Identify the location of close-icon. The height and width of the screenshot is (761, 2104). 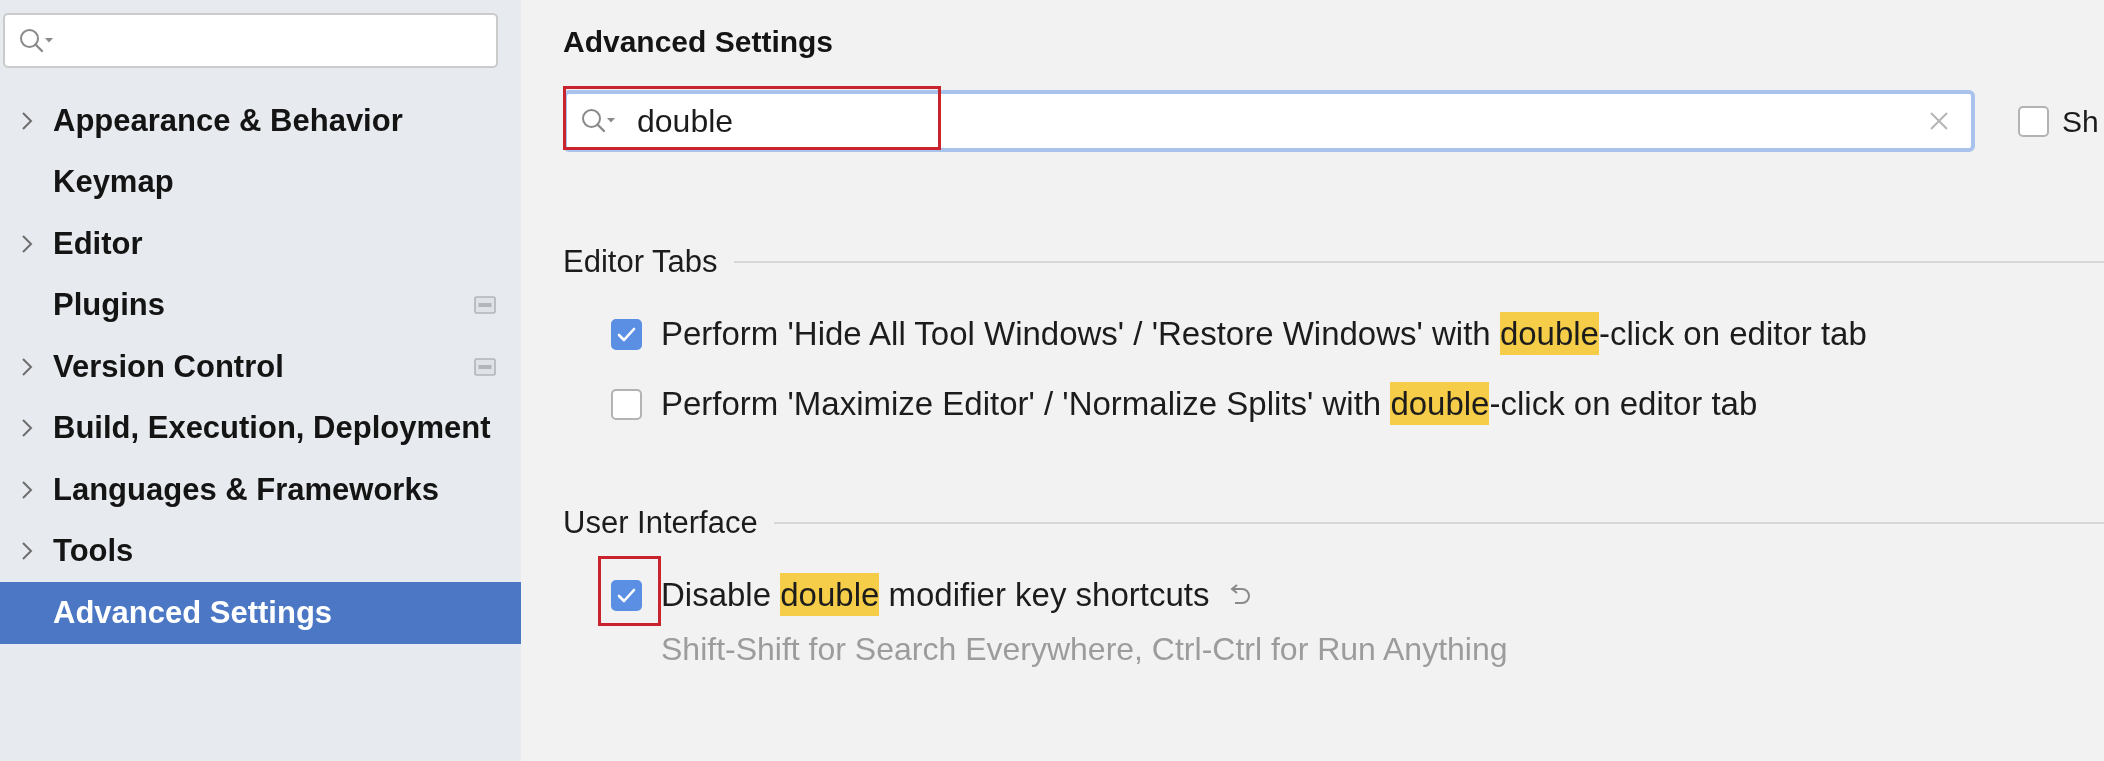
(1939, 121).